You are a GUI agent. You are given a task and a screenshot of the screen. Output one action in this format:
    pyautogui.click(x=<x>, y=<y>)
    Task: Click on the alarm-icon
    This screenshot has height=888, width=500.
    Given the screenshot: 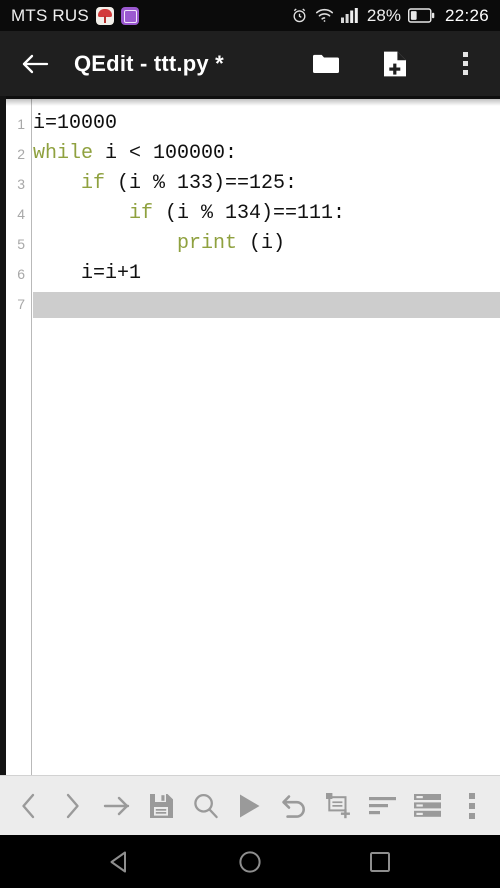 What is the action you would take?
    pyautogui.click(x=299, y=15)
    